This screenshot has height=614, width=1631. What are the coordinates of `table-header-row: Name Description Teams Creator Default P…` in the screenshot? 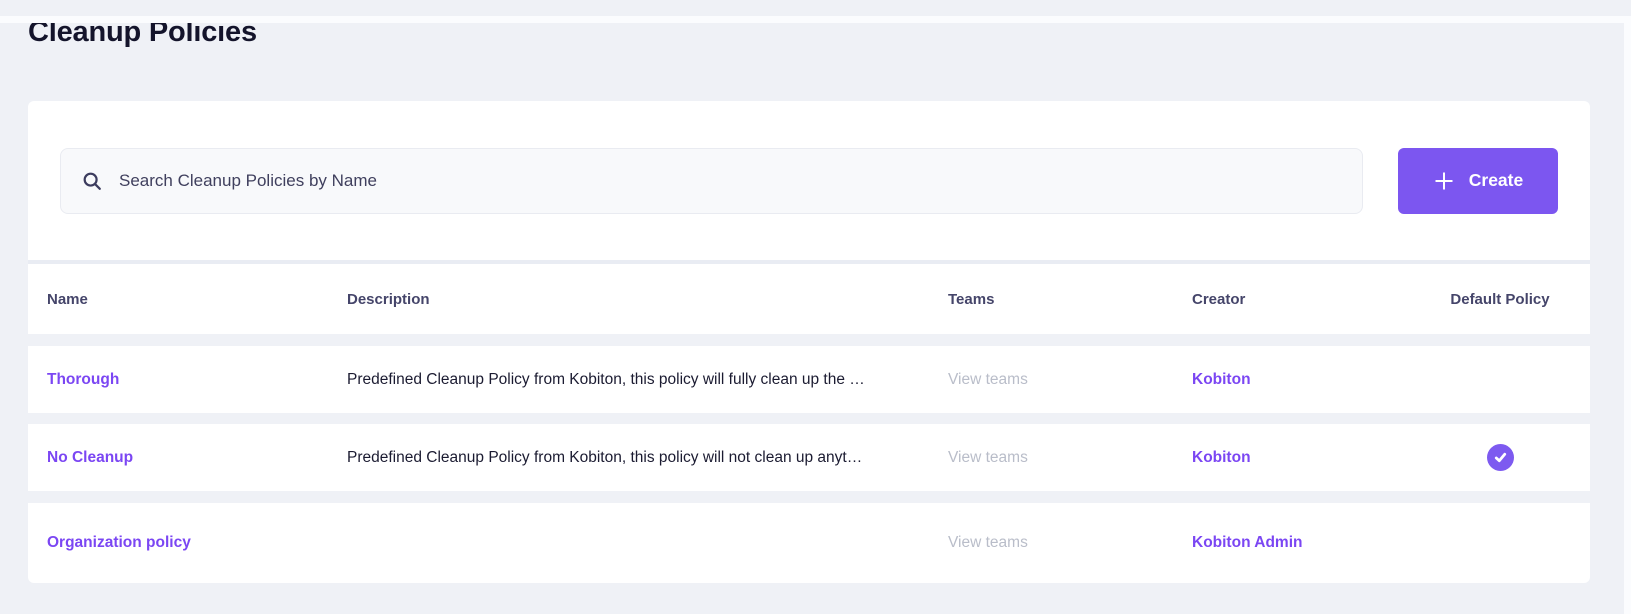 It's located at (809, 299).